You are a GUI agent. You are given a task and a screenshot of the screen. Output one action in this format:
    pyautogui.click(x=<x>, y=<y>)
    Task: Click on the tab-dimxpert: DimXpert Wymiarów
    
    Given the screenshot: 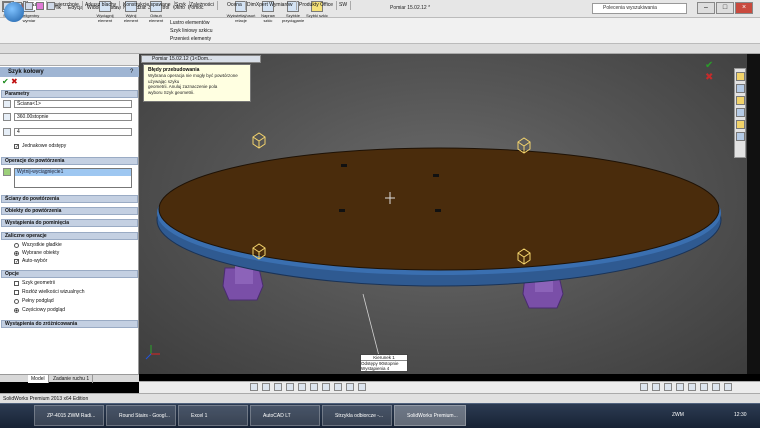 What is the action you would take?
    pyautogui.click(x=270, y=5)
    